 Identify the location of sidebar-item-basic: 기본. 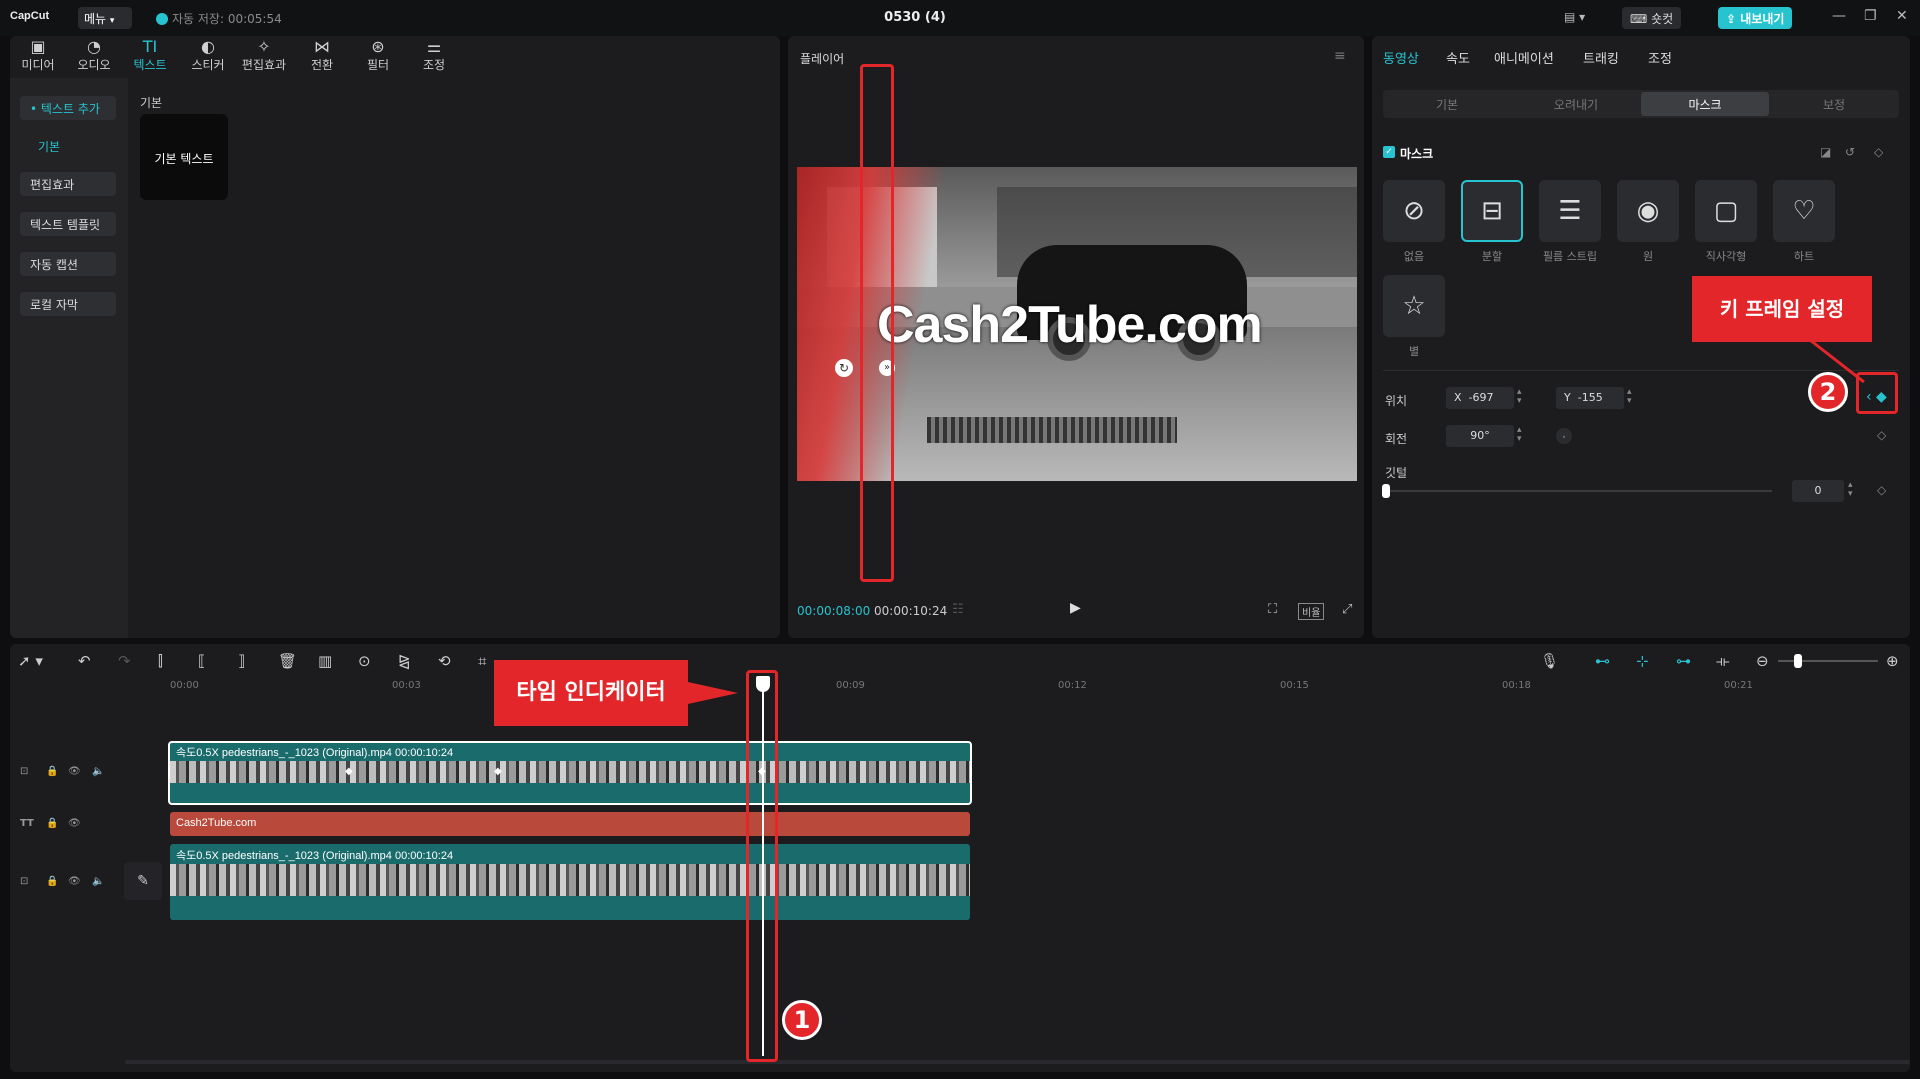
(68, 146).